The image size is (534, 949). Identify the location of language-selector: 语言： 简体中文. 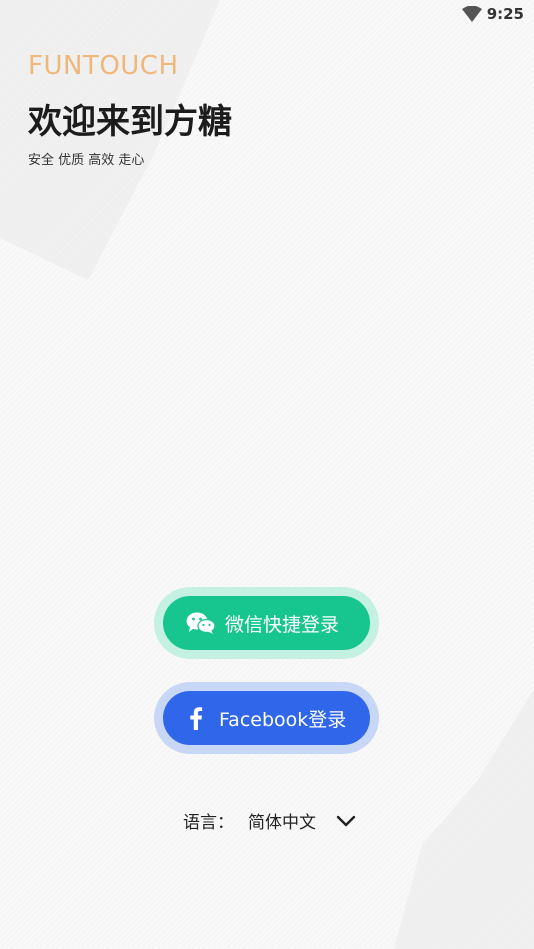
(269, 820).